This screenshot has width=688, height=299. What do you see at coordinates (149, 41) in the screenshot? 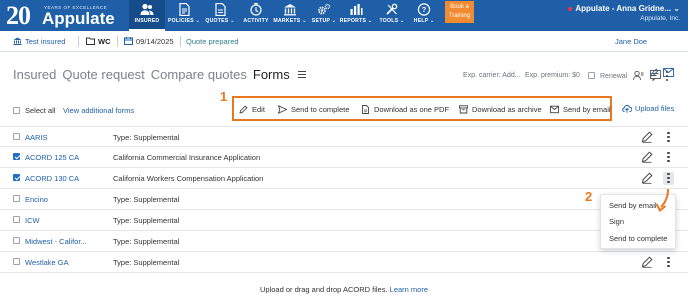
I see `effective-date: 09/14/2025` at bounding box center [149, 41].